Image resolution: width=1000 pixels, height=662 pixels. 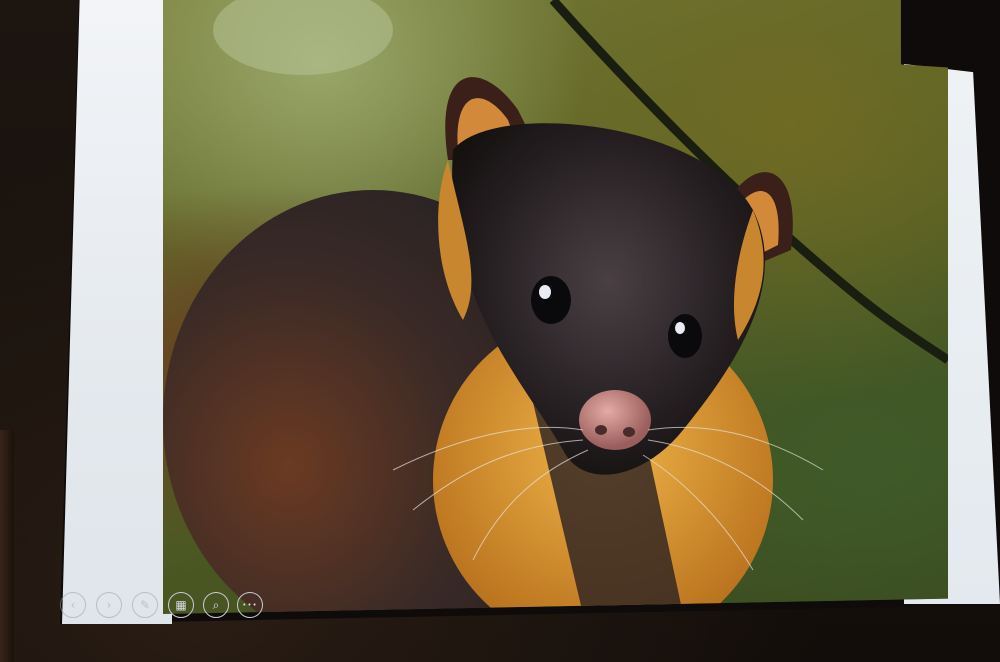 I want to click on magnifier-icon: ⌕, so click(x=216, y=605).